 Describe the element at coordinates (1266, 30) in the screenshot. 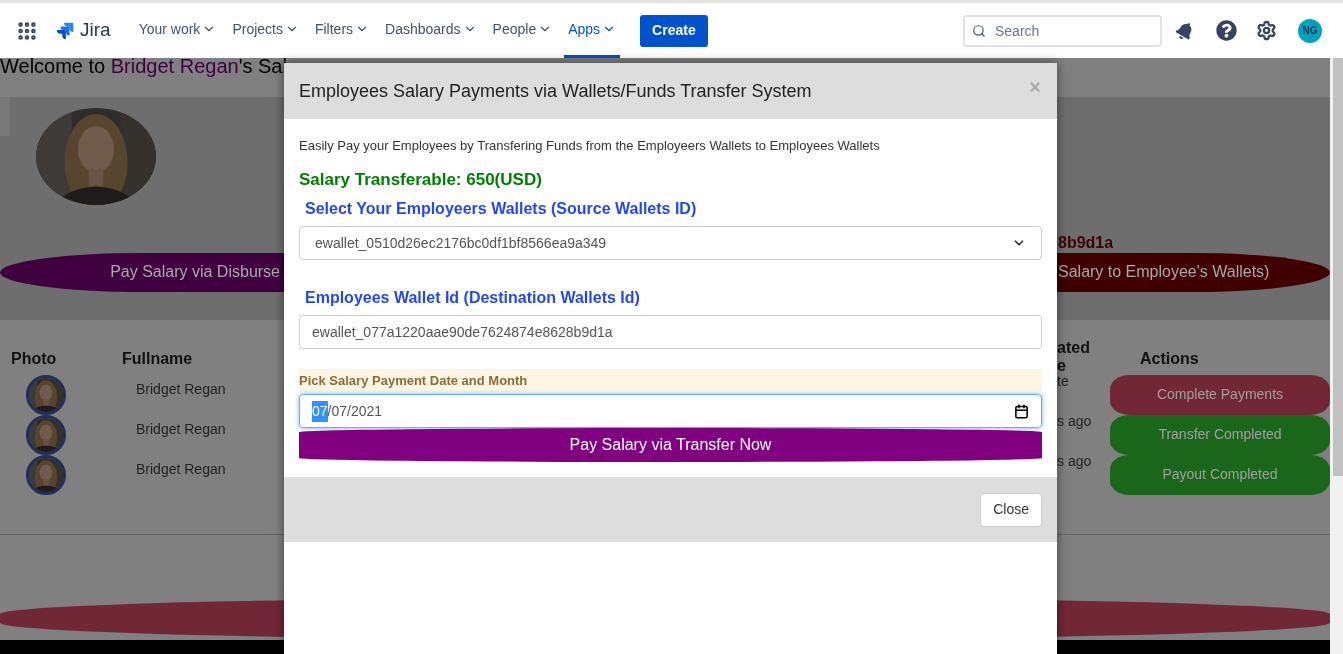

I see `settings-icon` at that location.